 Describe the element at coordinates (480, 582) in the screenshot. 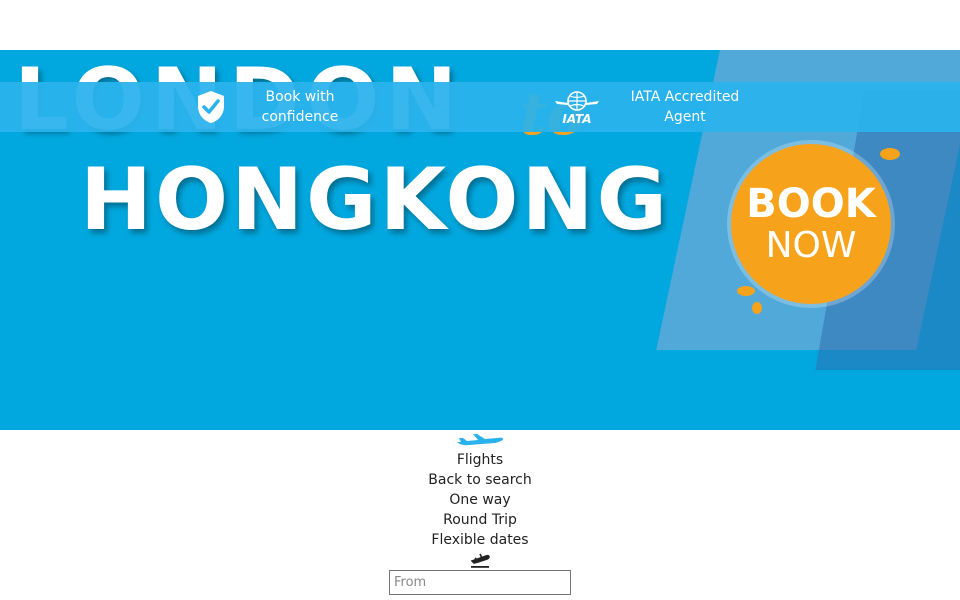

I see `from-input` at that location.